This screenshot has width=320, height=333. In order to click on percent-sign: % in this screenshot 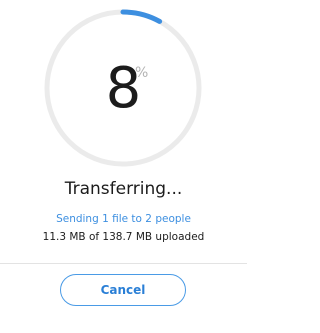, I will do `click(142, 73)`.